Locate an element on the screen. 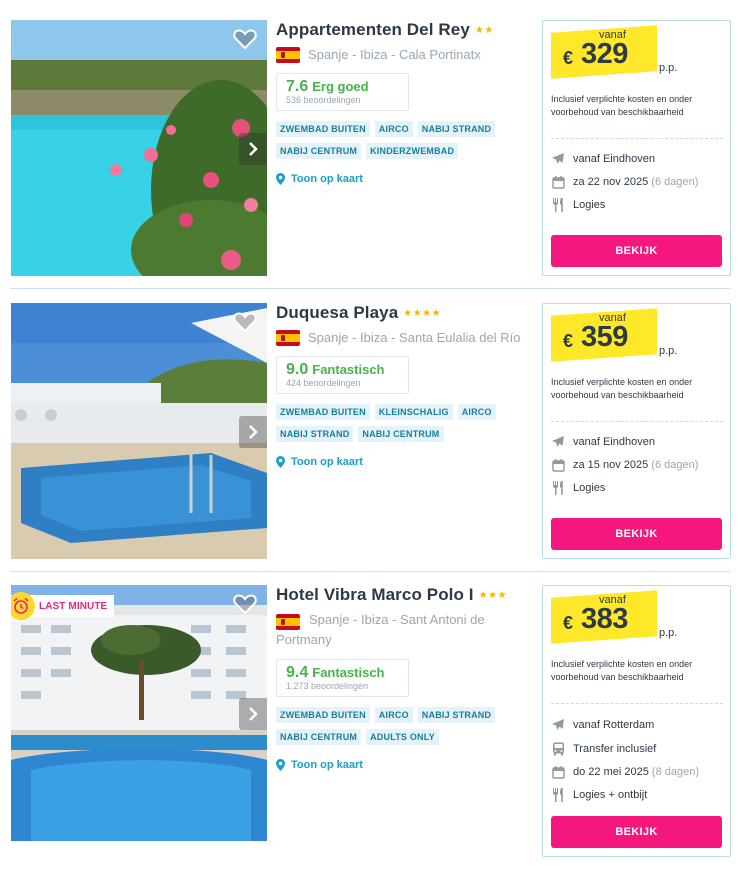  departure-detail: vanaf Eindhoven is located at coordinates (603, 159).